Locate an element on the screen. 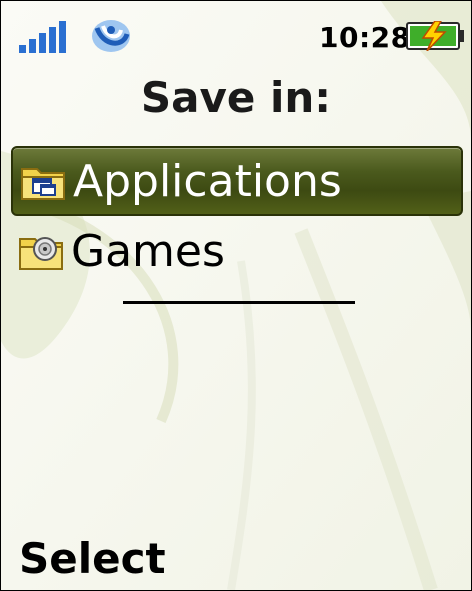 This screenshot has height=591, width=472. signal-bars-icon is located at coordinates (42, 37).